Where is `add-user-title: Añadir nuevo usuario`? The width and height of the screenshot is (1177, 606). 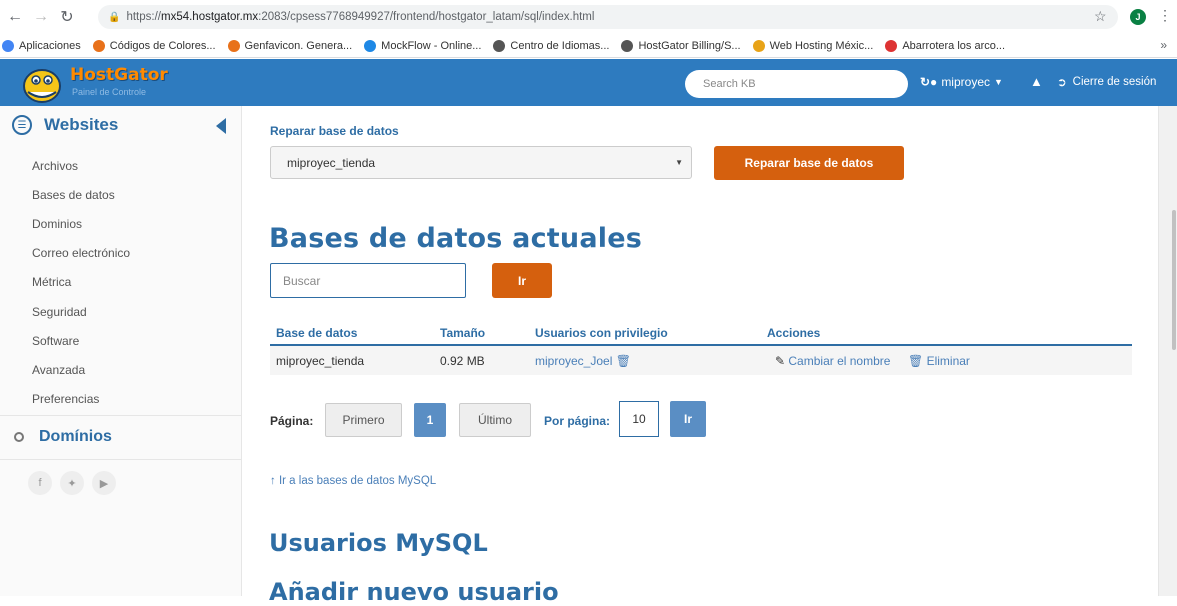
add-user-title: Añadir nuevo usuario is located at coordinates (414, 592).